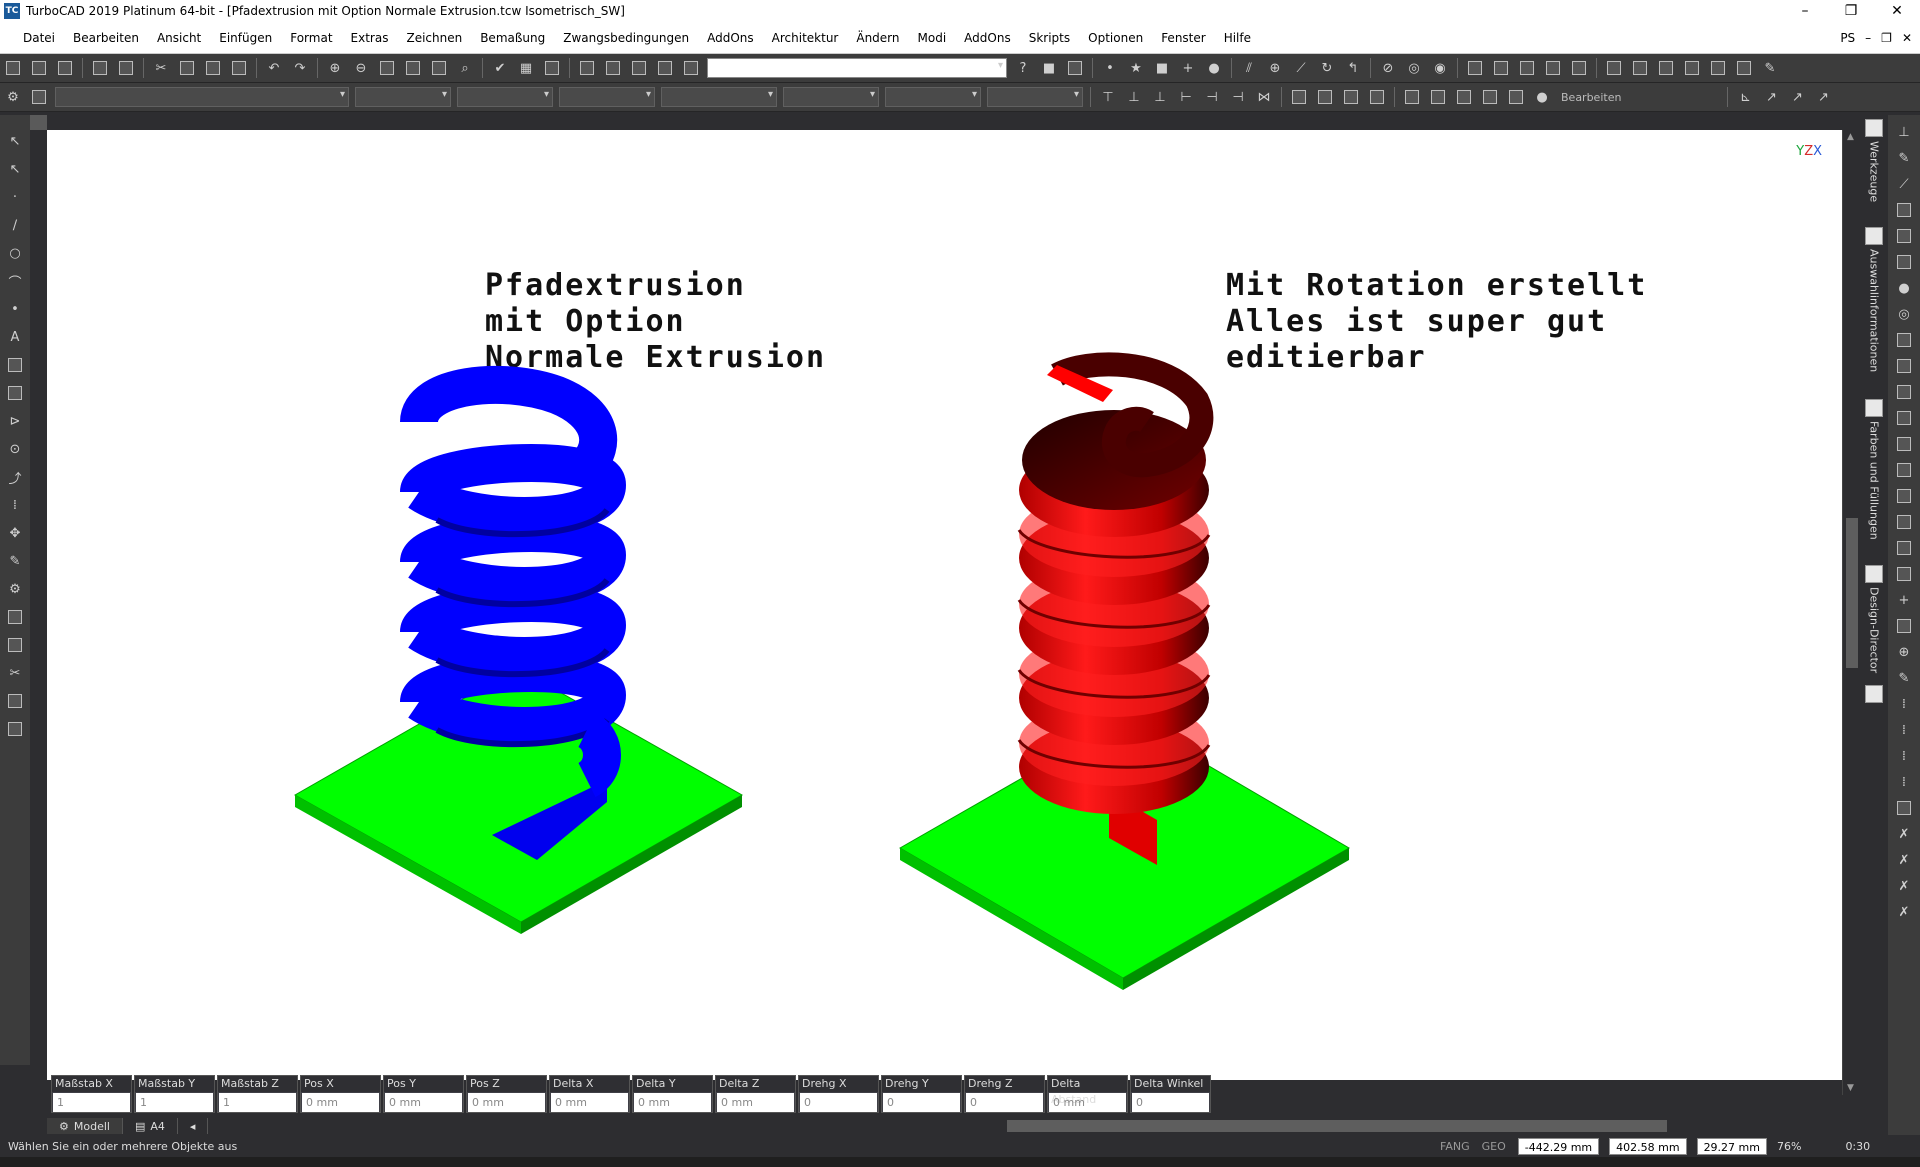  What do you see at coordinates (1188, 68) in the screenshot?
I see `snap-plus-icon: +` at bounding box center [1188, 68].